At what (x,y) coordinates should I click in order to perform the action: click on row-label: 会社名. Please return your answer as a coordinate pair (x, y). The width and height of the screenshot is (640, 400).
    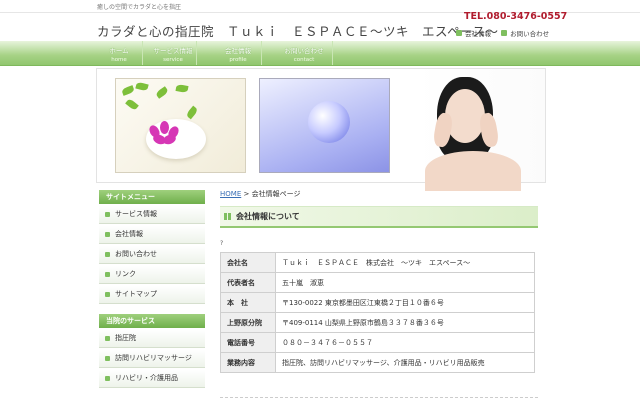
    Looking at the image, I should click on (248, 262).